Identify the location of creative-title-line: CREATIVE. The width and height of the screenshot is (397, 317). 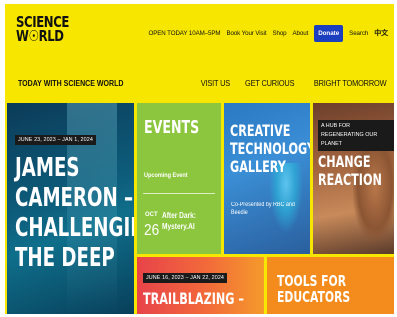
(260, 130).